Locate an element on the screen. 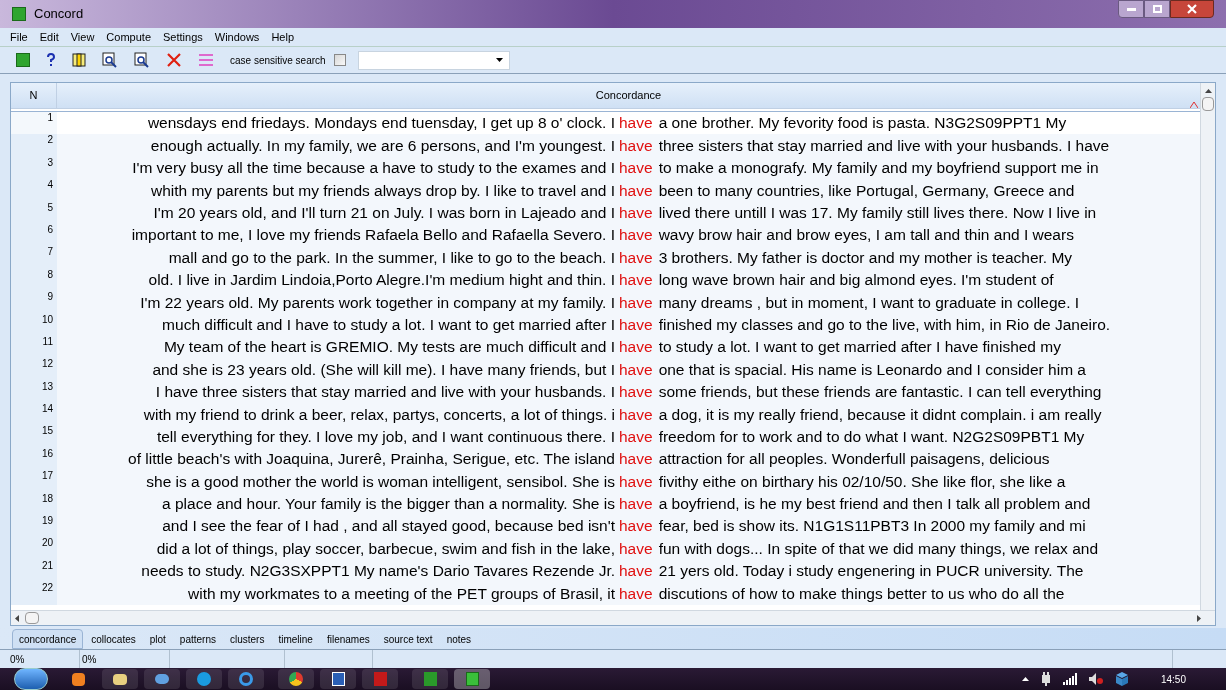 Image resolution: width=1226 pixels, height=690 pixels. row-number: 5 is located at coordinates (50, 207).